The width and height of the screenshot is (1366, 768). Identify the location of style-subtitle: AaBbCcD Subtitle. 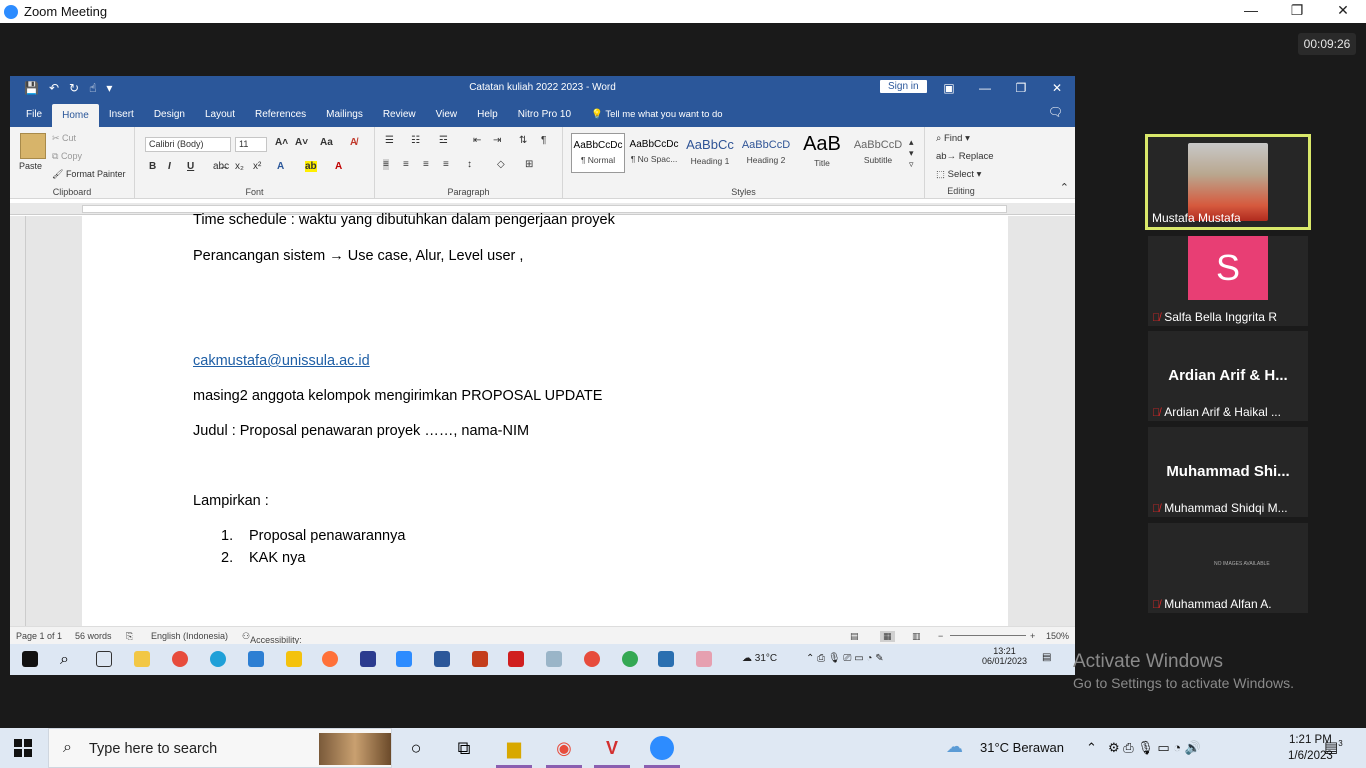
(878, 153).